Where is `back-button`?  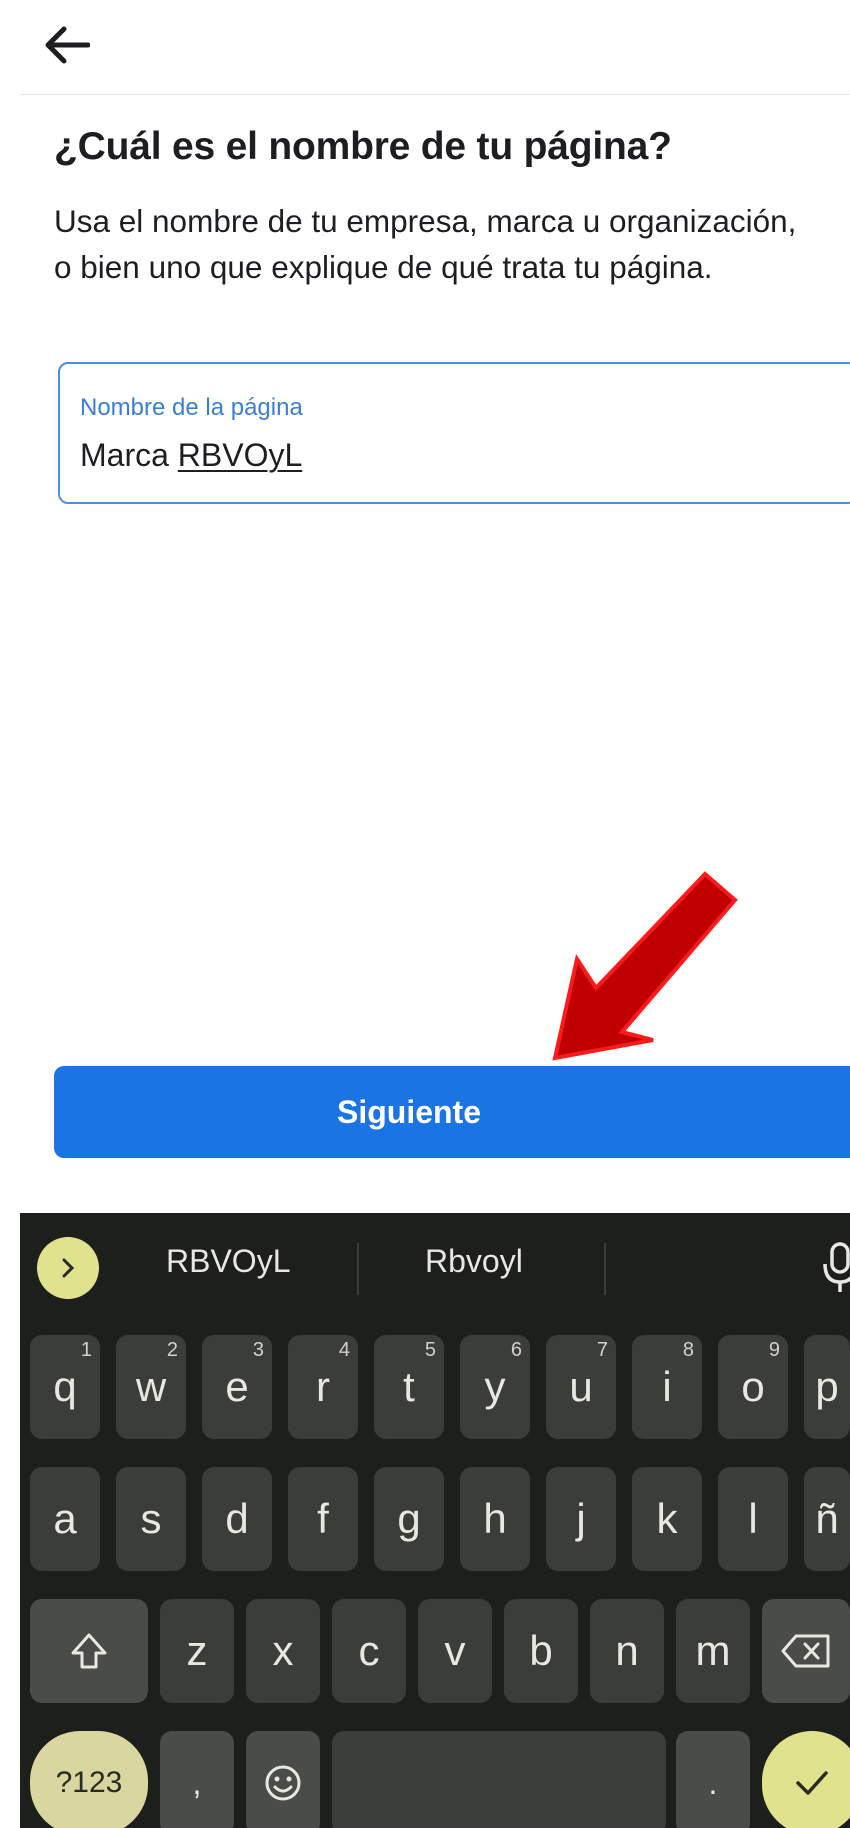 back-button is located at coordinates (67, 45).